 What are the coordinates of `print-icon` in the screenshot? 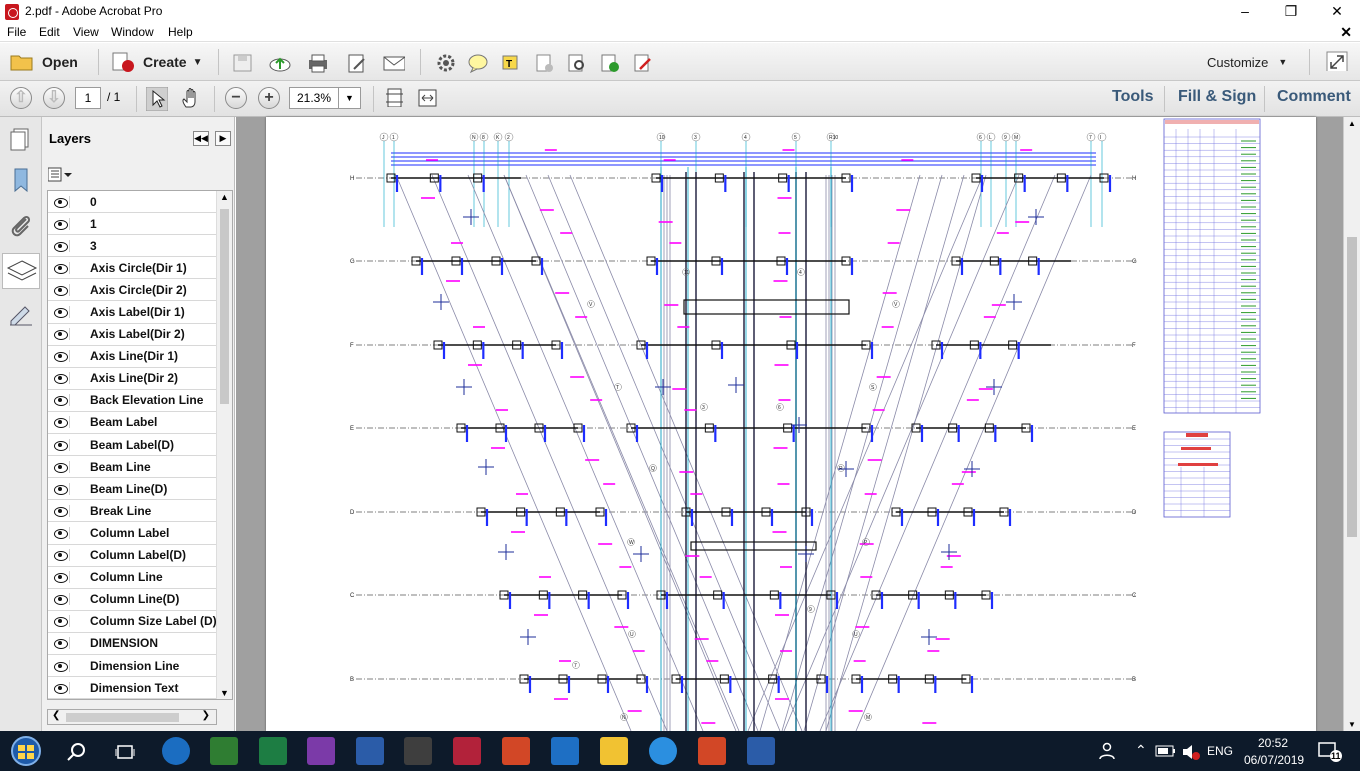 It's located at (318, 63).